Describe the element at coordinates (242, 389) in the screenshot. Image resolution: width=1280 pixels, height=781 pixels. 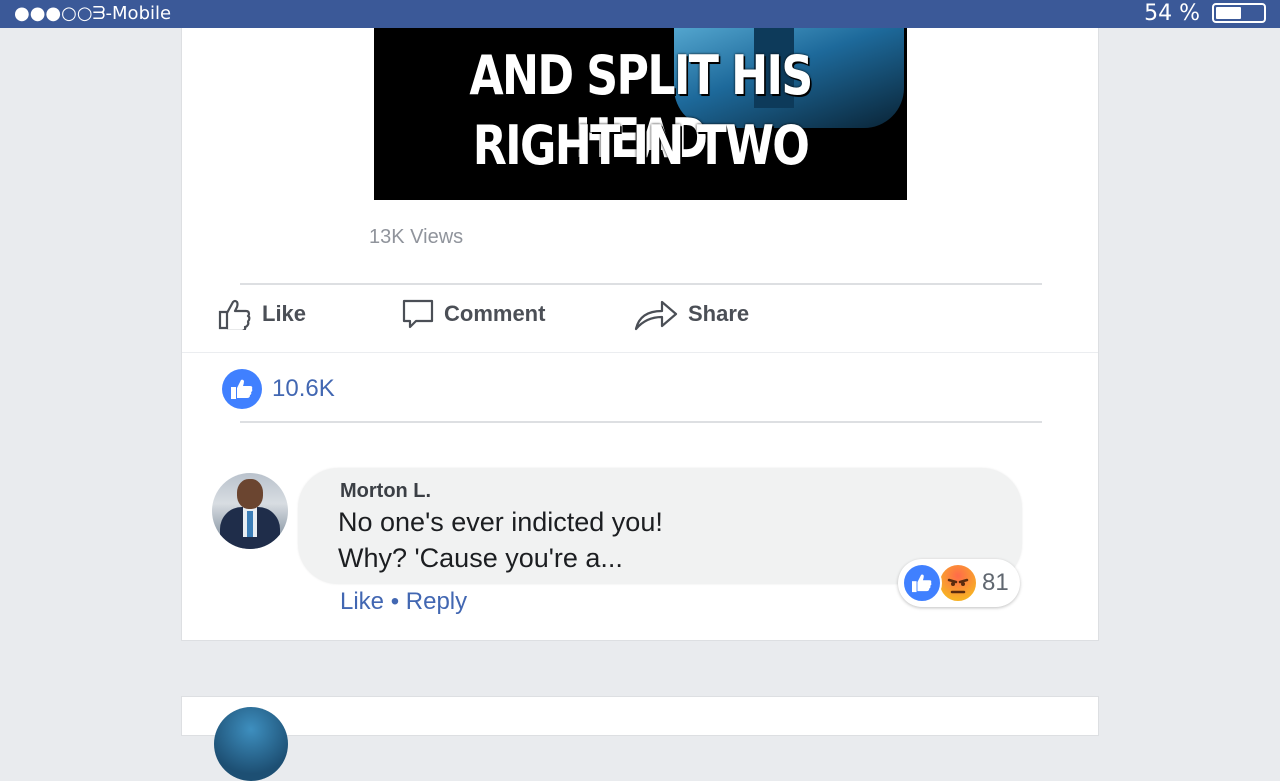
I see `like-reaction-icon` at that location.